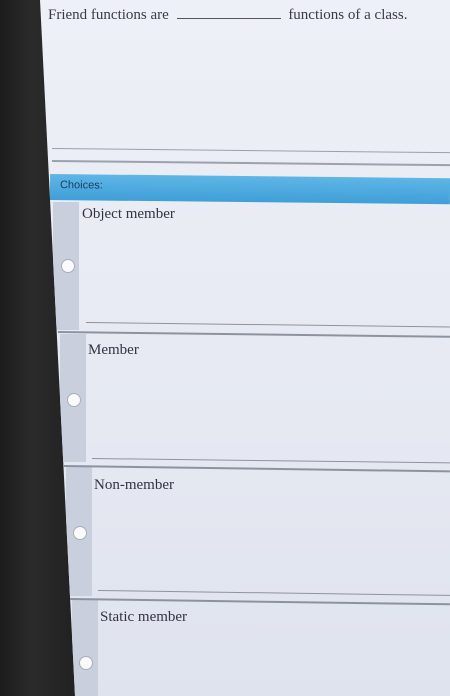 Image resolution: width=450 pixels, height=696 pixels. What do you see at coordinates (128, 214) in the screenshot?
I see `choice-label: Object member` at bounding box center [128, 214].